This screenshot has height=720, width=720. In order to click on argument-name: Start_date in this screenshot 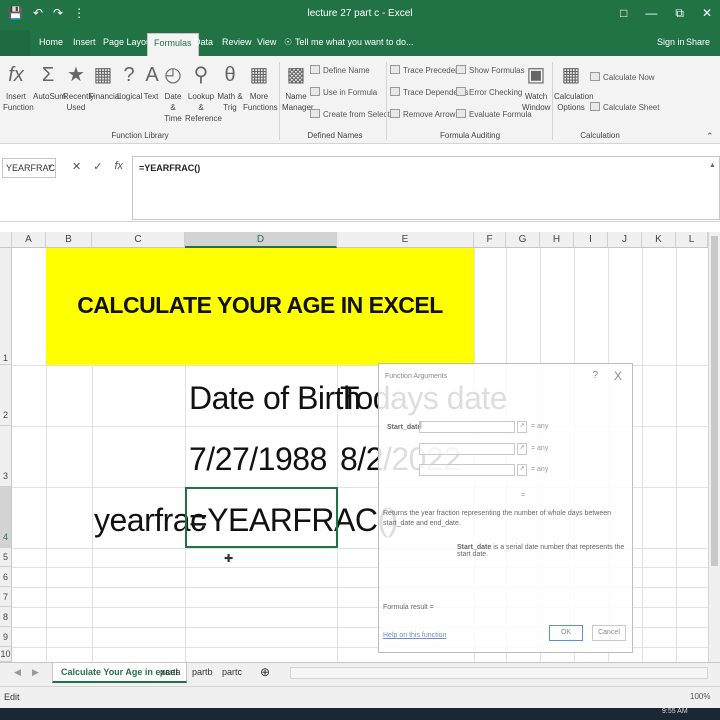, I will do `click(474, 547)`.